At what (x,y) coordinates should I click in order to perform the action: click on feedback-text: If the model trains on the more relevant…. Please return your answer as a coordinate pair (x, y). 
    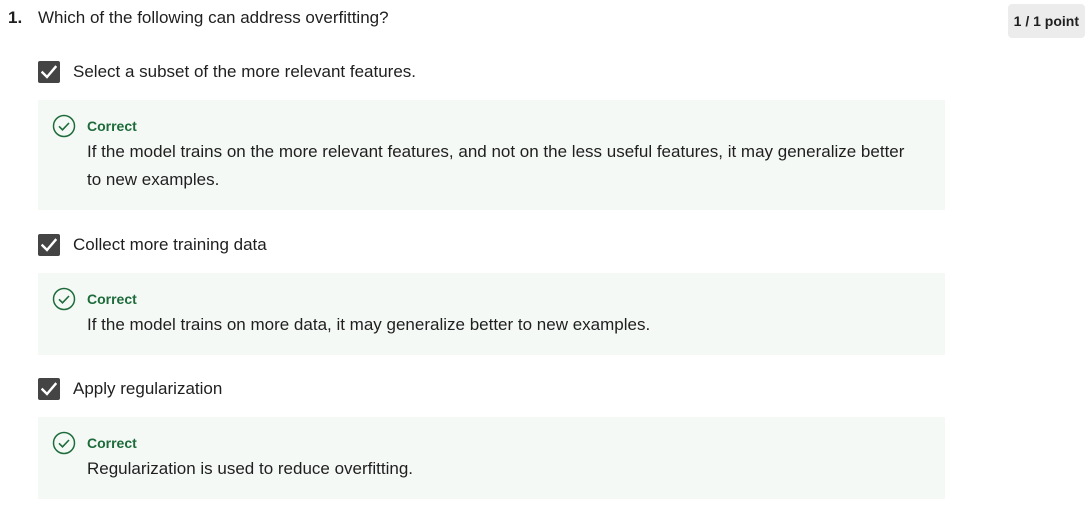
    Looking at the image, I should click on (496, 165).